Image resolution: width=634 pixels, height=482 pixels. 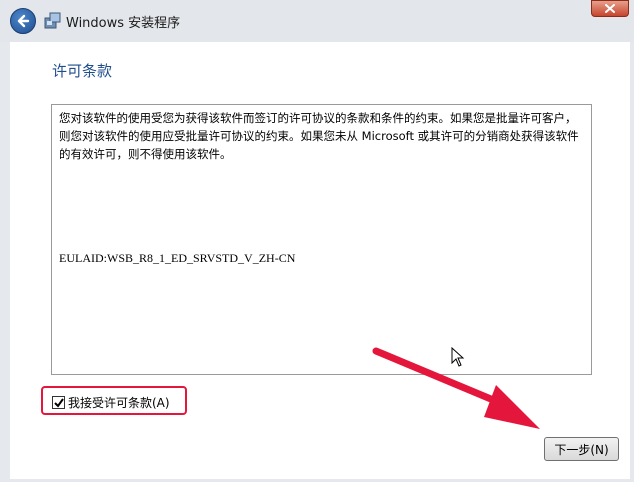 I want to click on close-button, so click(x=610, y=8).